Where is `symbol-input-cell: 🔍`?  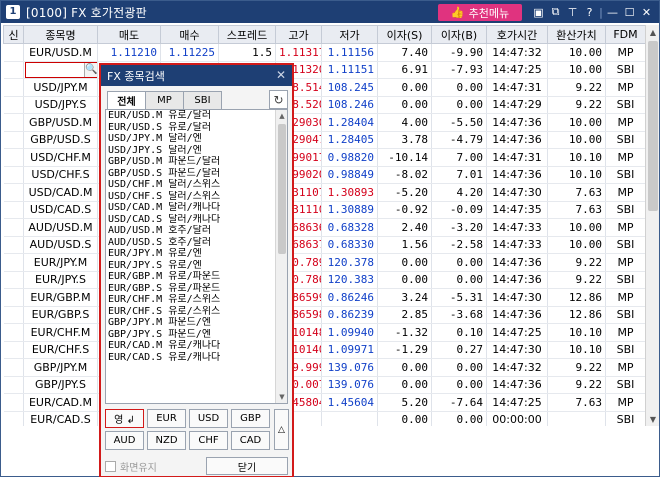 symbol-input-cell: 🔍 is located at coordinates (60, 70).